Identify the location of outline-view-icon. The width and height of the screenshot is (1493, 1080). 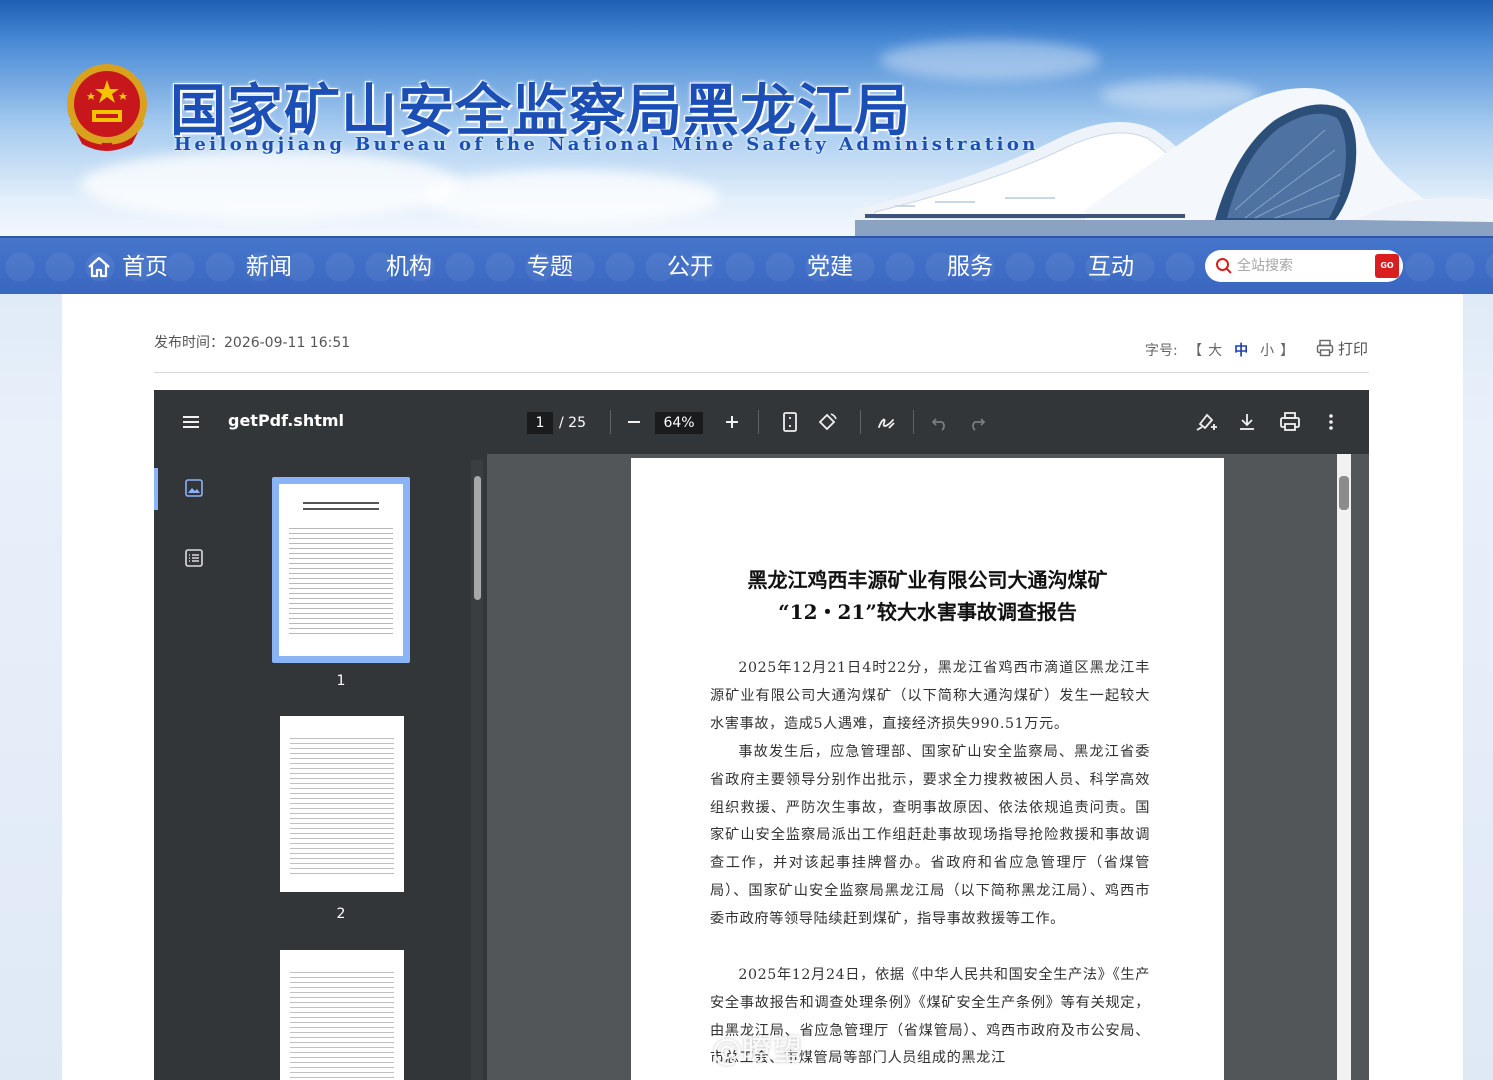
(194, 558).